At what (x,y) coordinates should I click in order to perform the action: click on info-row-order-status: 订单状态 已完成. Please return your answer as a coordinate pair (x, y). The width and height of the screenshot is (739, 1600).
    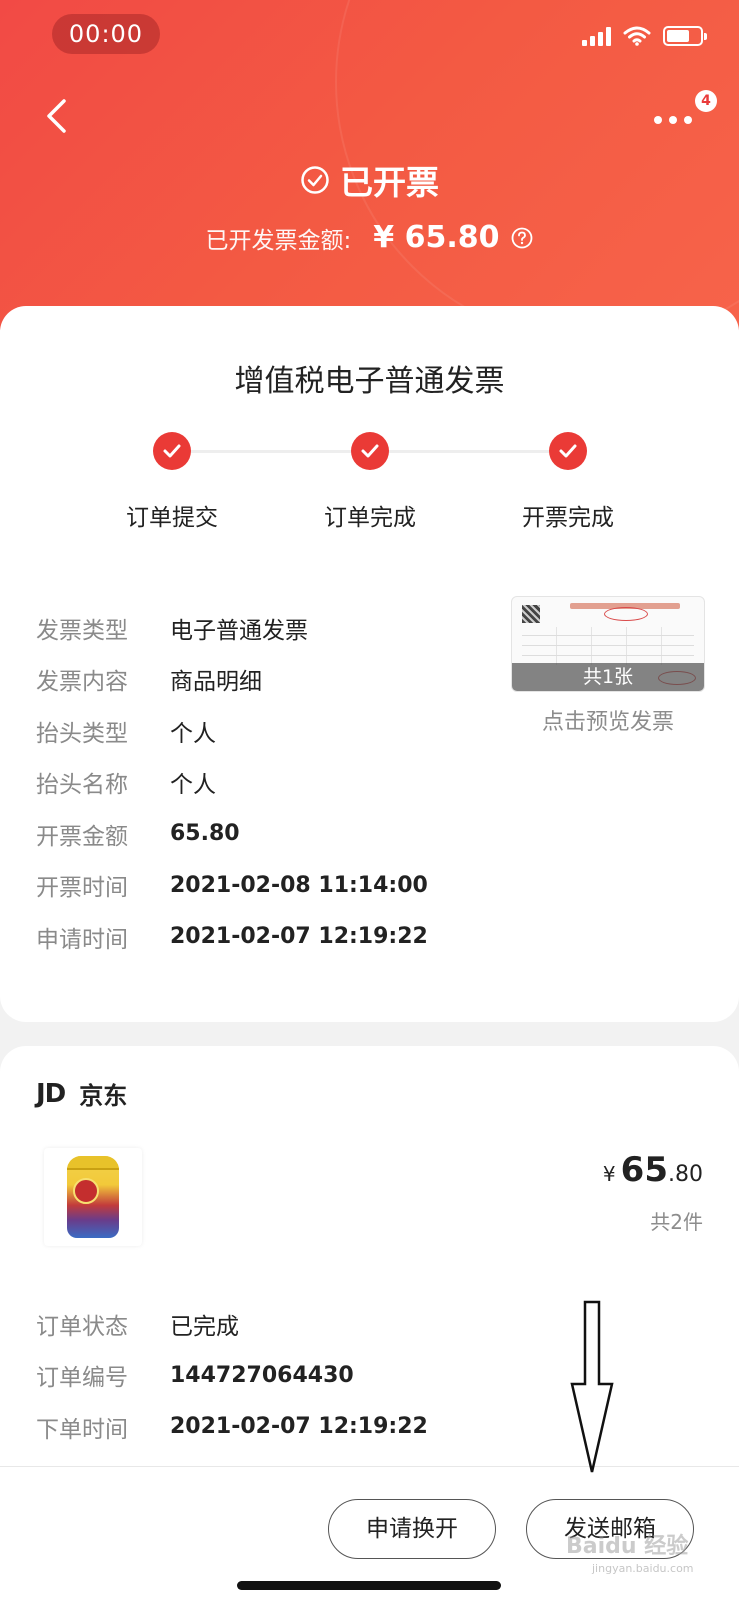
    Looking at the image, I should click on (232, 1324).